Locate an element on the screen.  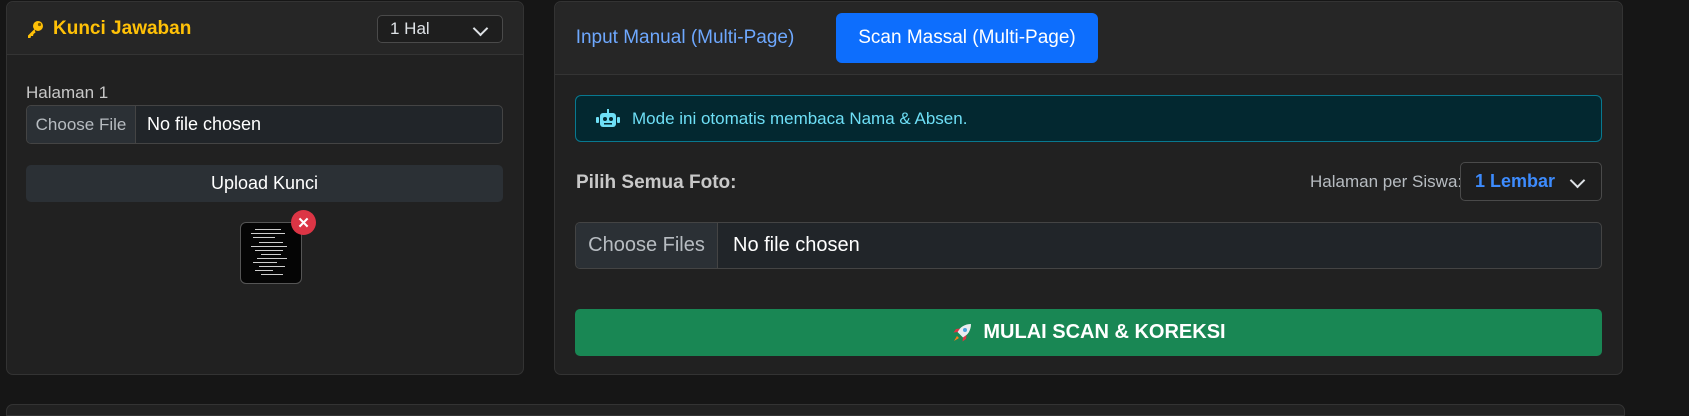
remove-thumbnail-button: ✕ is located at coordinates (303, 222).